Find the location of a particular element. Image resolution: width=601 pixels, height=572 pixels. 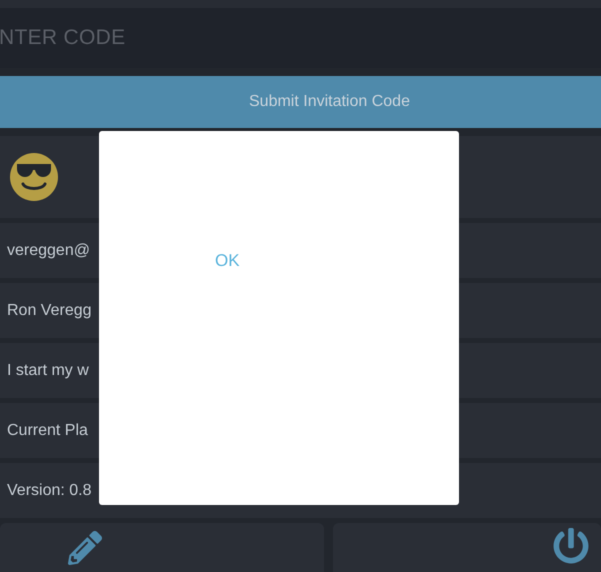

pencil-icon is located at coordinates (85, 548).